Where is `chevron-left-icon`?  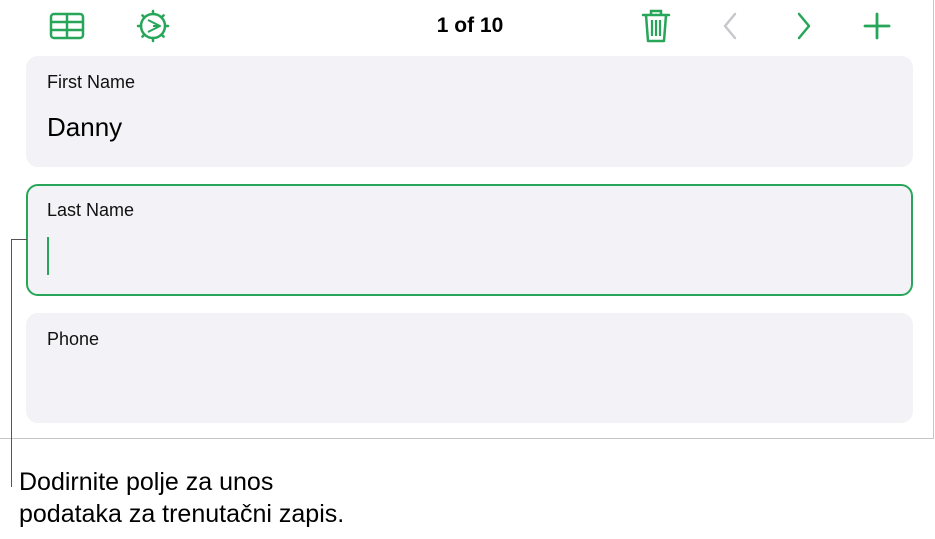 chevron-left-icon is located at coordinates (730, 26).